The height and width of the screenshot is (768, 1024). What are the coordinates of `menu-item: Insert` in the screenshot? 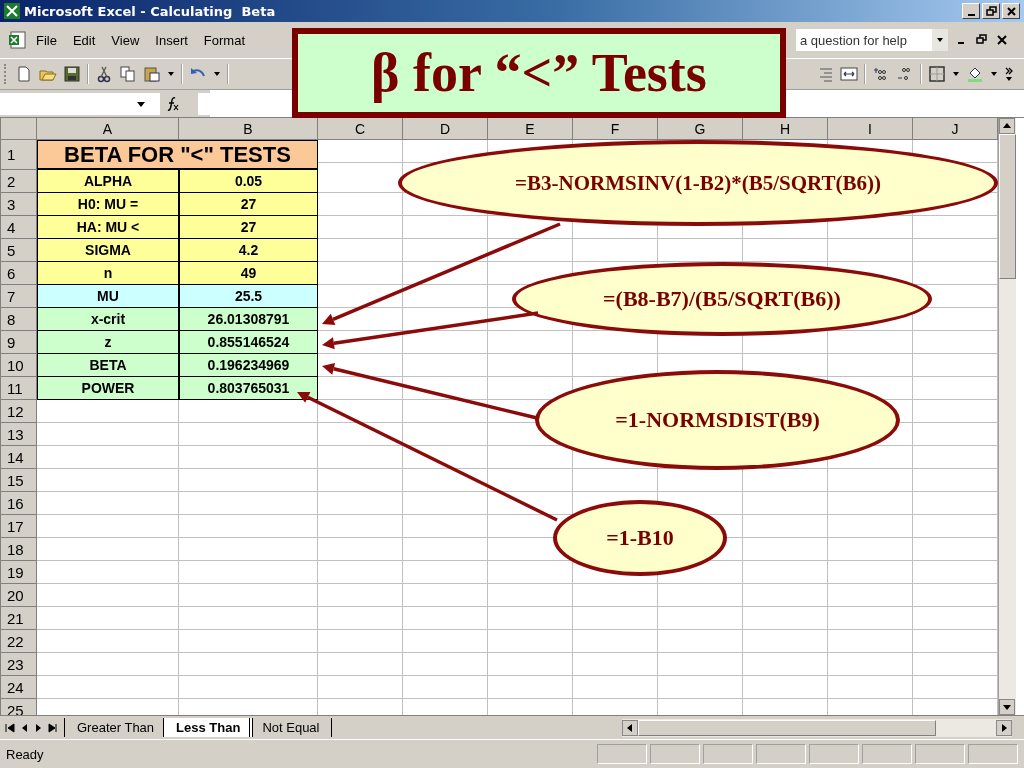 It's located at (171, 40).